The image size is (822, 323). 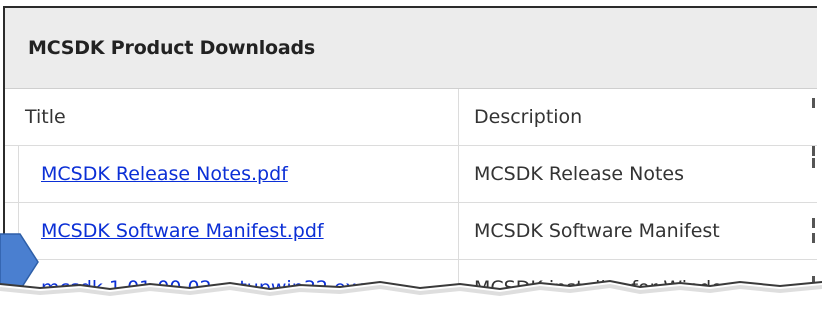 I want to click on torn-edge-decoration, so click(x=411, y=301).